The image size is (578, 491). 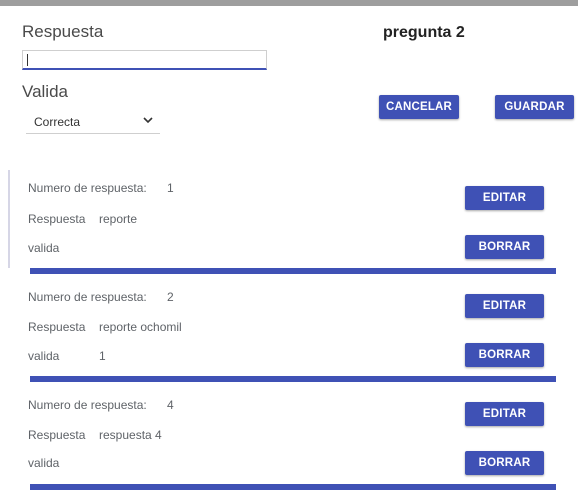 I want to click on valida-select-value: Correcta, so click(x=57, y=122).